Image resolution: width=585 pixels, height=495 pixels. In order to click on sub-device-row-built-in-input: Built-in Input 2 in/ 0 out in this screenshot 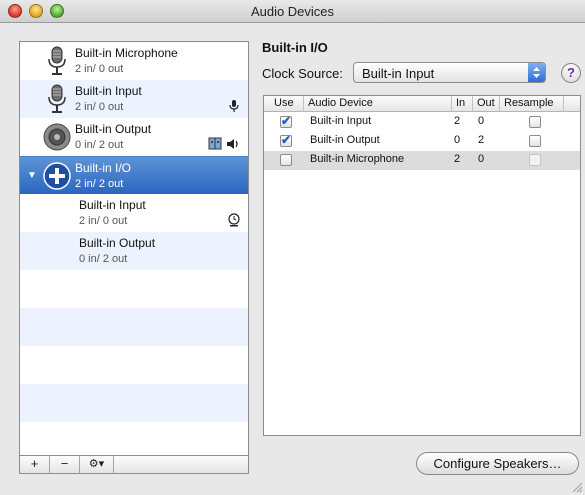, I will do `click(134, 213)`.